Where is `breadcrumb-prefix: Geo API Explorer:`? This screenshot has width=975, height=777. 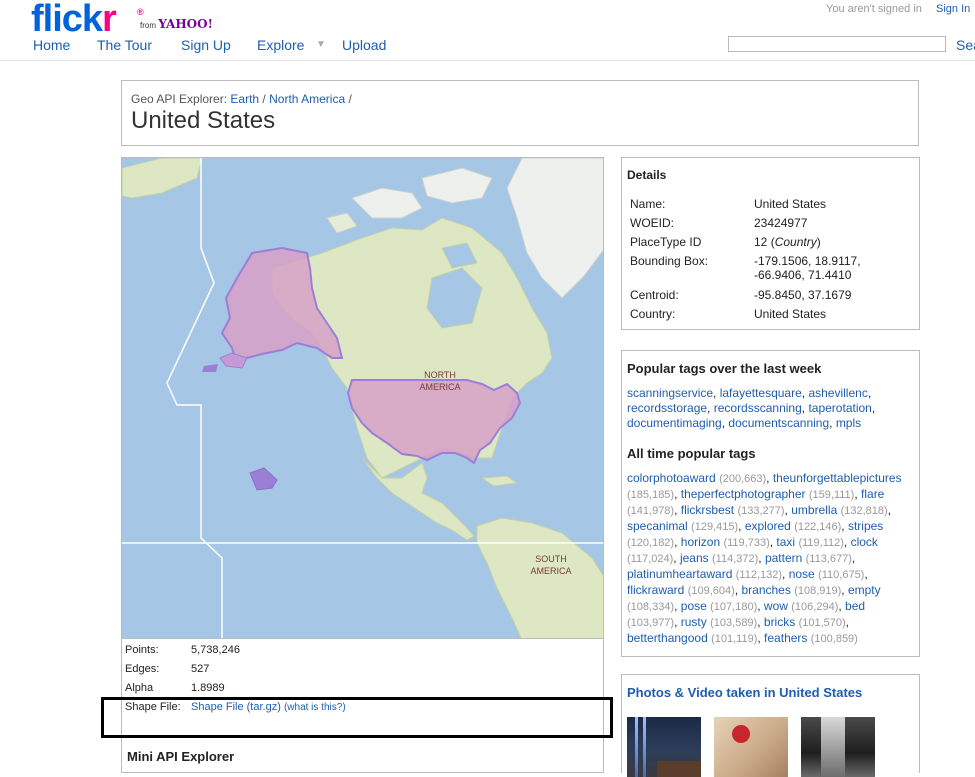 breadcrumb-prefix: Geo API Explorer: is located at coordinates (179, 99).